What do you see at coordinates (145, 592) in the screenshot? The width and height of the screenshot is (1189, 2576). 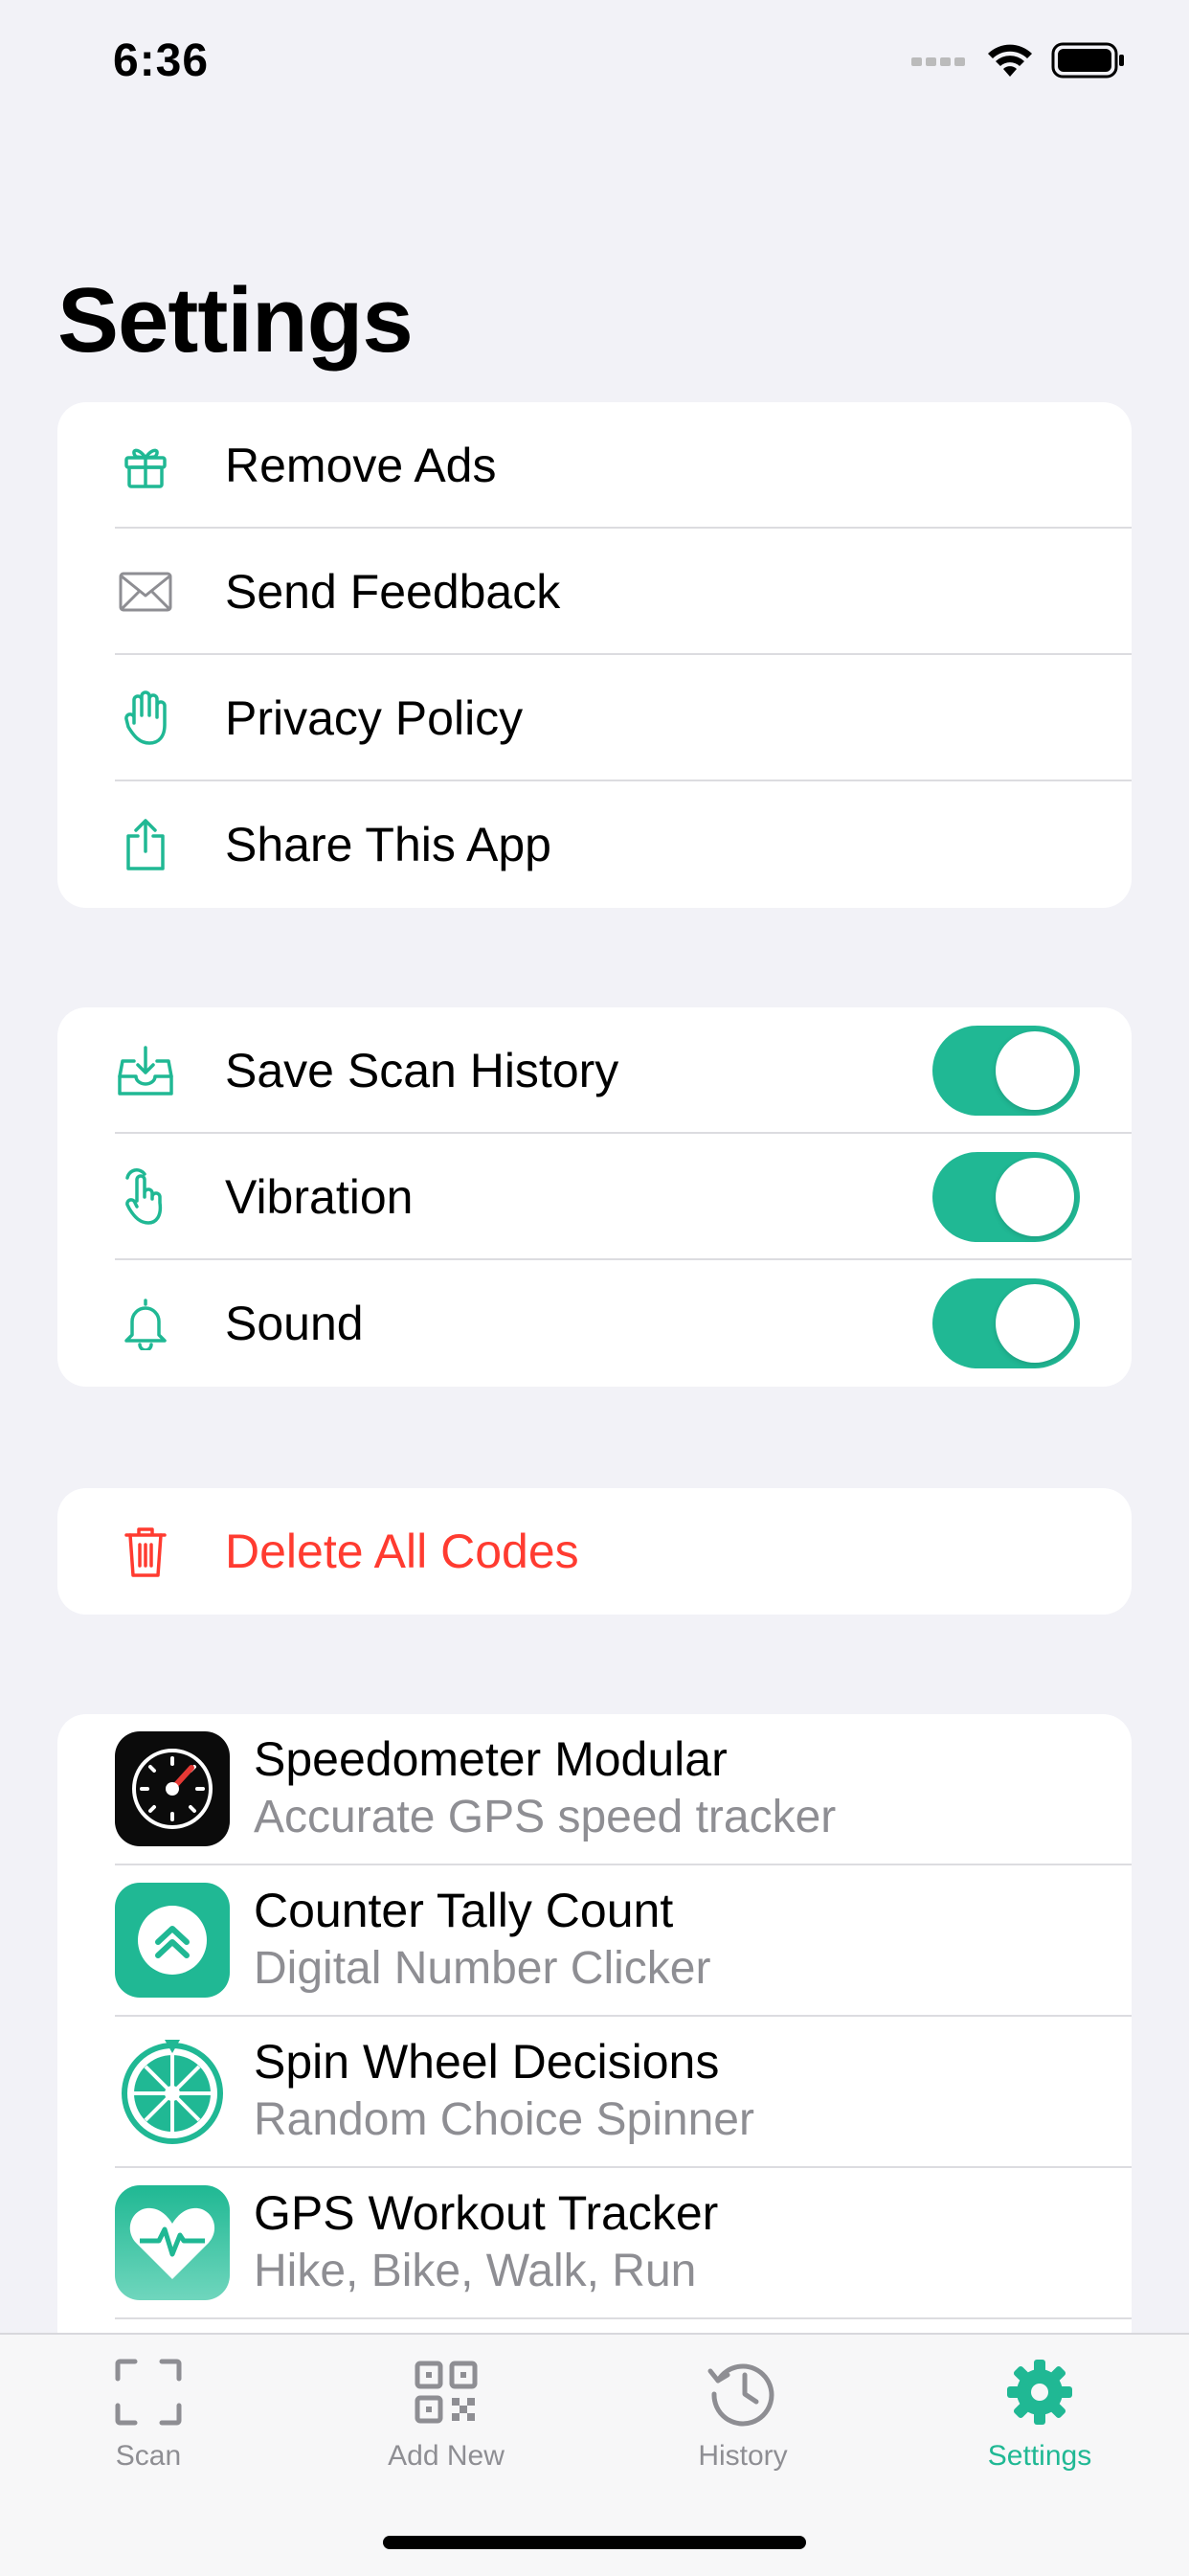 I see `envelope-icon` at bounding box center [145, 592].